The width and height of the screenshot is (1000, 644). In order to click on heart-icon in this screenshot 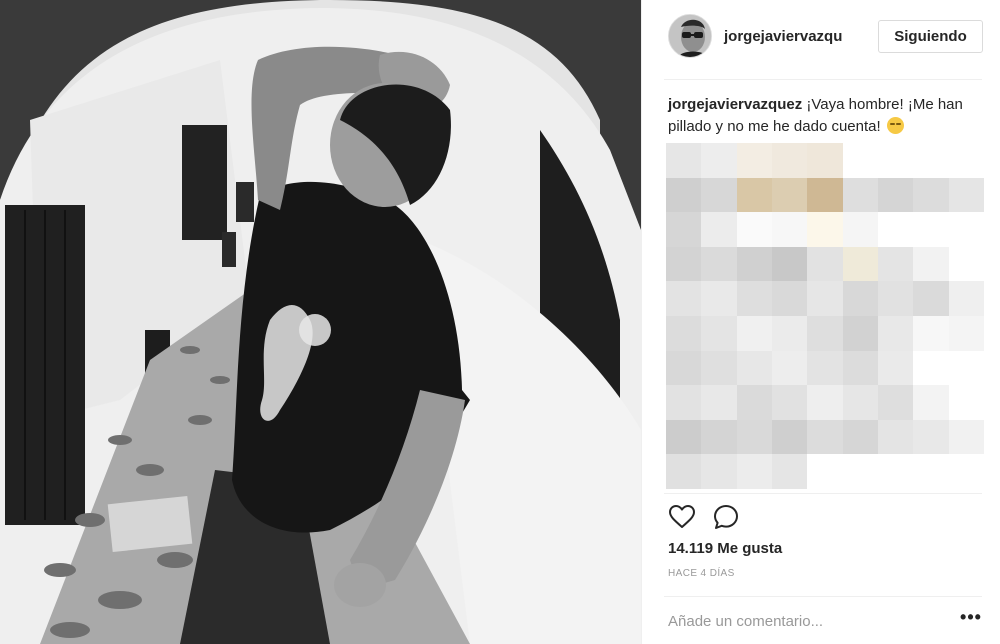, I will do `click(682, 517)`.